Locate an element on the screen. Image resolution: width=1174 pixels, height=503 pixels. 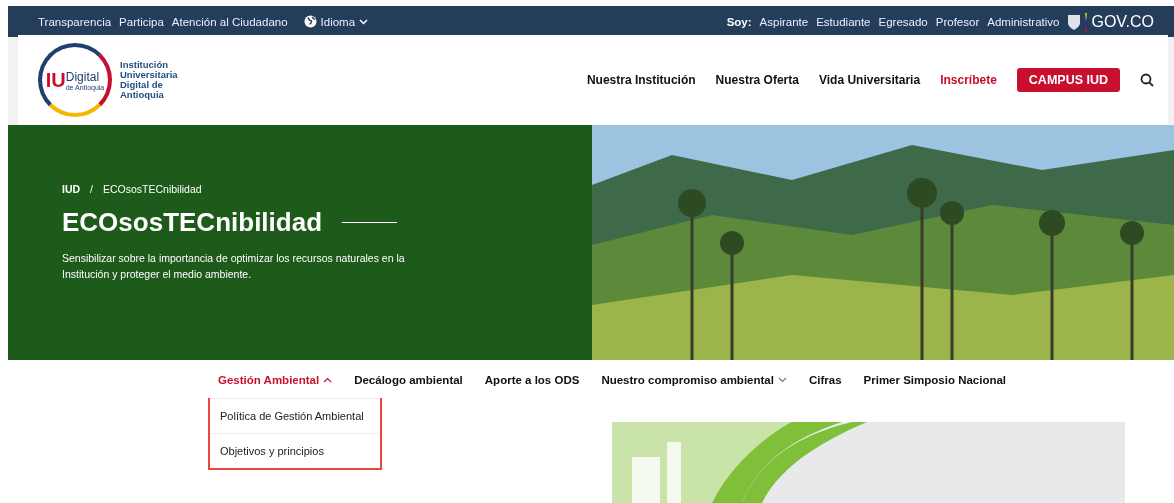
section-tab: Aporte a los ODS is located at coordinates (532, 380).